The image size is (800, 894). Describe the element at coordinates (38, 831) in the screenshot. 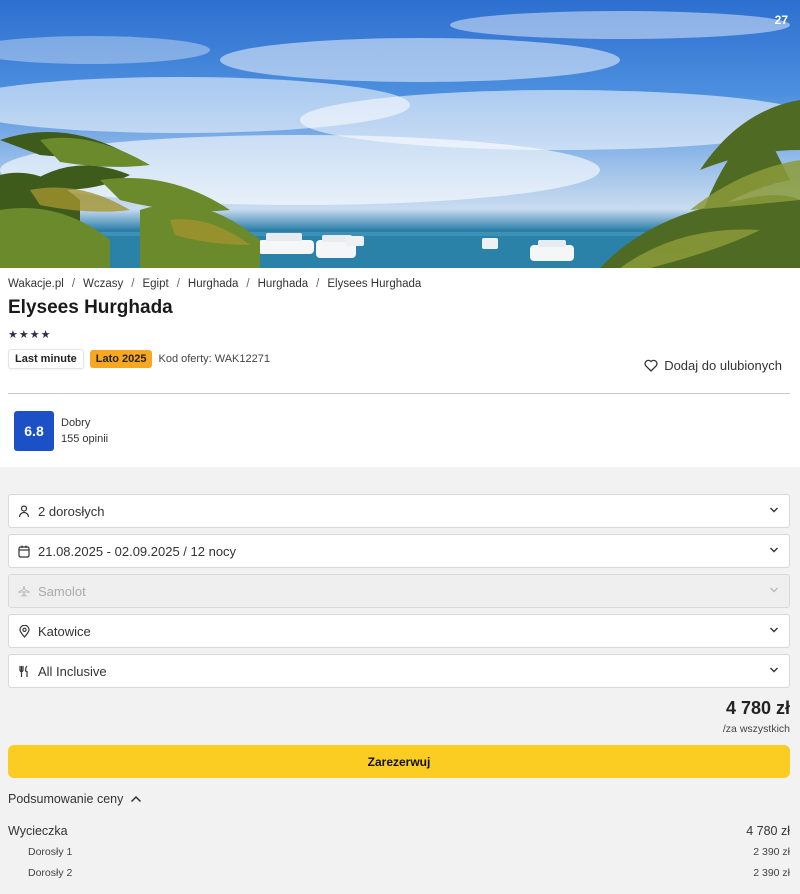

I see `summary-trip-label: Wycieczka` at that location.